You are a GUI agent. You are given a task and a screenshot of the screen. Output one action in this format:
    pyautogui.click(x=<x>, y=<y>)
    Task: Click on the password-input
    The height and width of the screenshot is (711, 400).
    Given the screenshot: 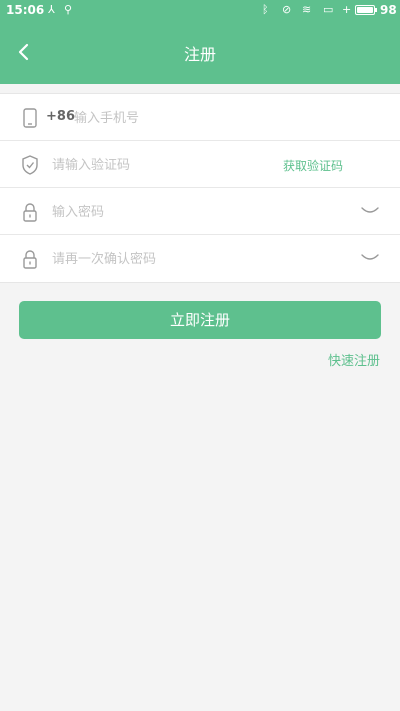 What is the action you would take?
    pyautogui.click(x=192, y=212)
    